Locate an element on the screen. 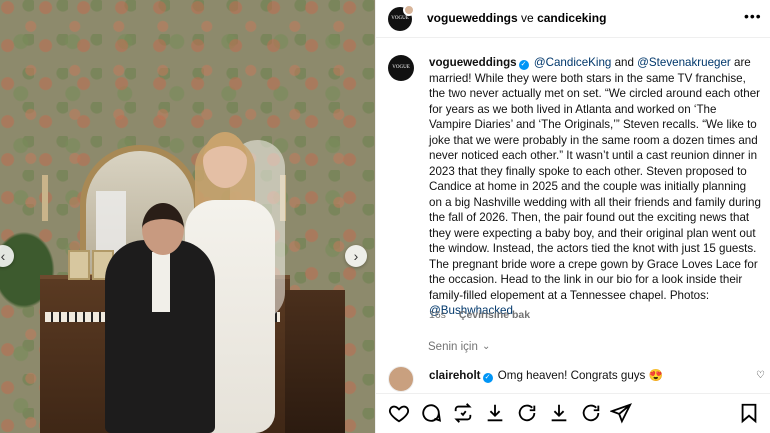 The image size is (770, 433). header-connector: ve is located at coordinates (527, 18).